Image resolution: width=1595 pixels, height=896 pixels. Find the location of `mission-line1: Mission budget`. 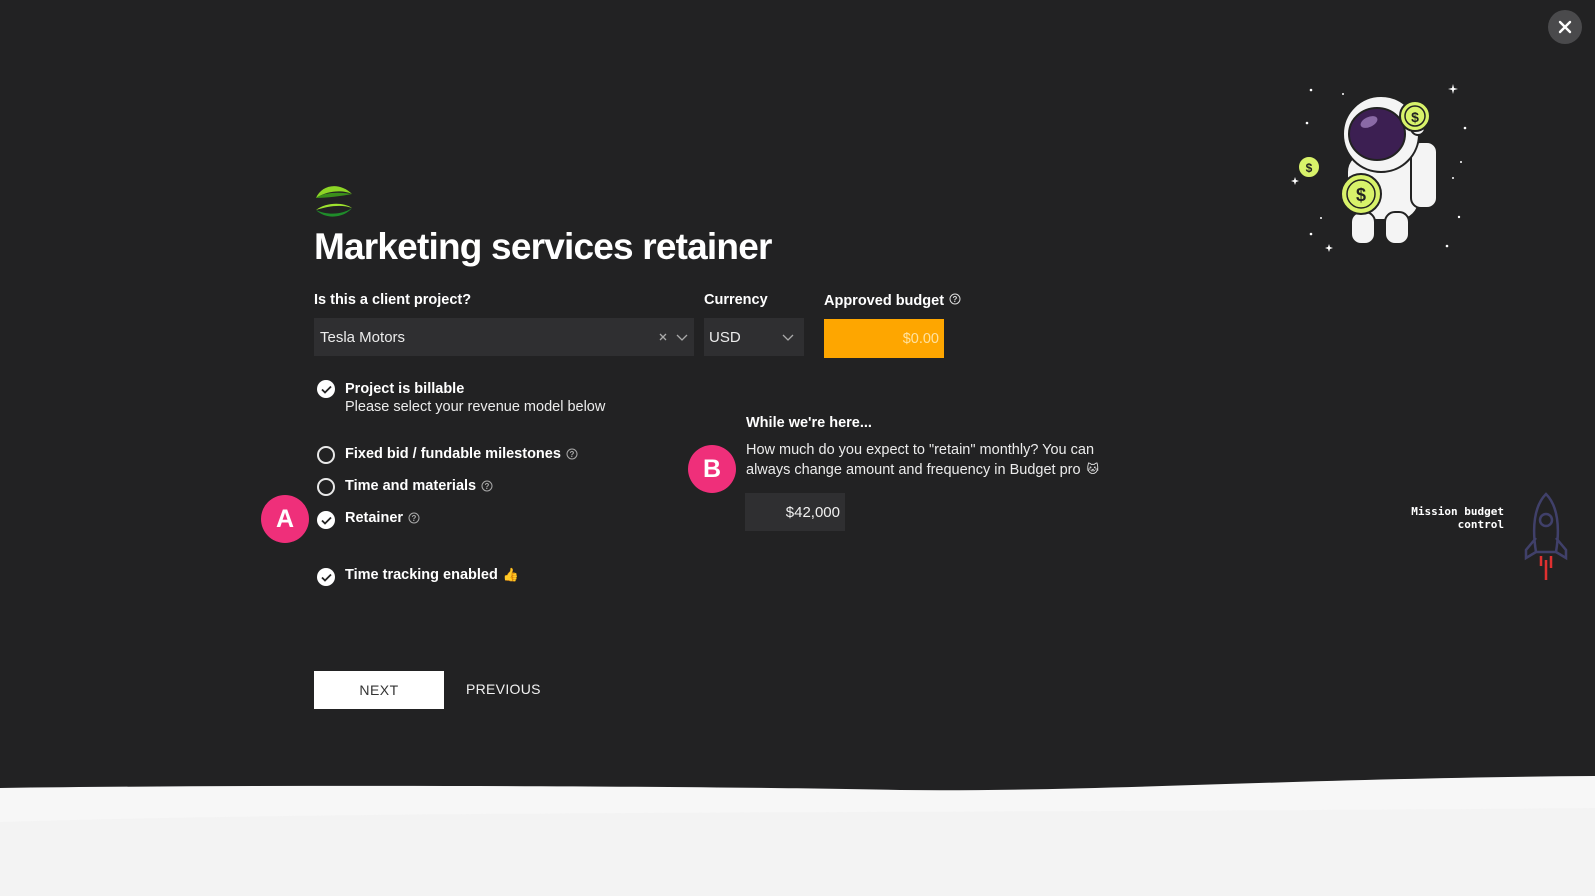

mission-line1: Mission budget is located at coordinates (1457, 511).